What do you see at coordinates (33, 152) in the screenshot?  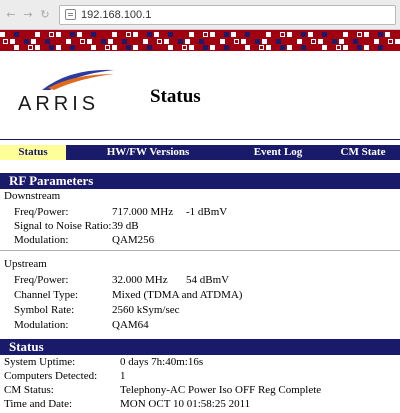 I see `tab-status: Status` at bounding box center [33, 152].